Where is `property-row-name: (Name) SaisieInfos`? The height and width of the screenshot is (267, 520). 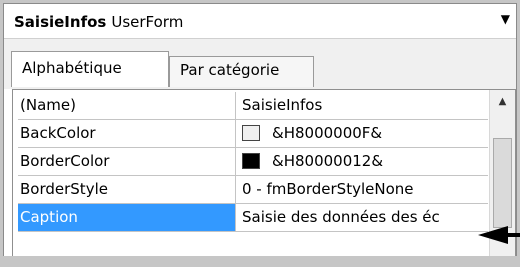 property-row-name: (Name) SaisieInfos is located at coordinates (253, 106).